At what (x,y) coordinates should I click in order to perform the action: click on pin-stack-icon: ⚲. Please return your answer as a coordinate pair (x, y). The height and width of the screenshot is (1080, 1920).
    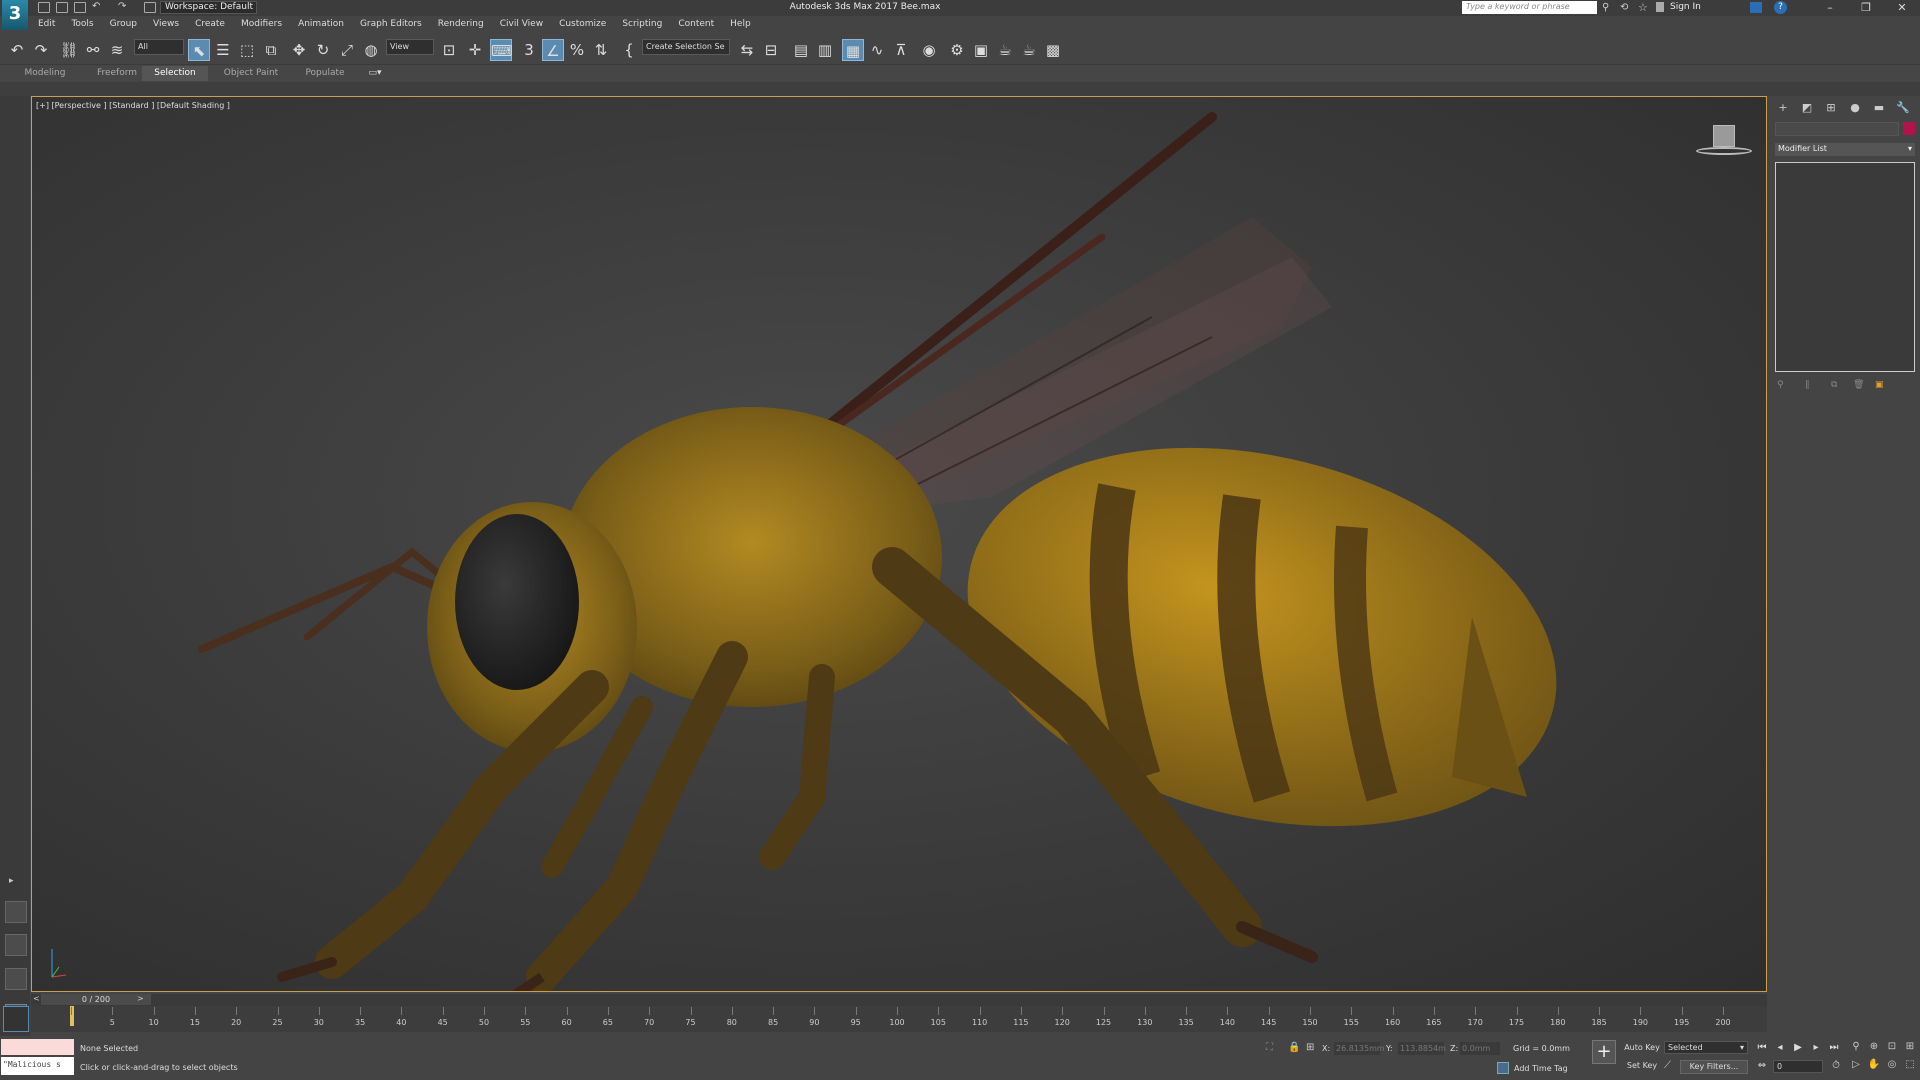
    Looking at the image, I should click on (1780, 385).